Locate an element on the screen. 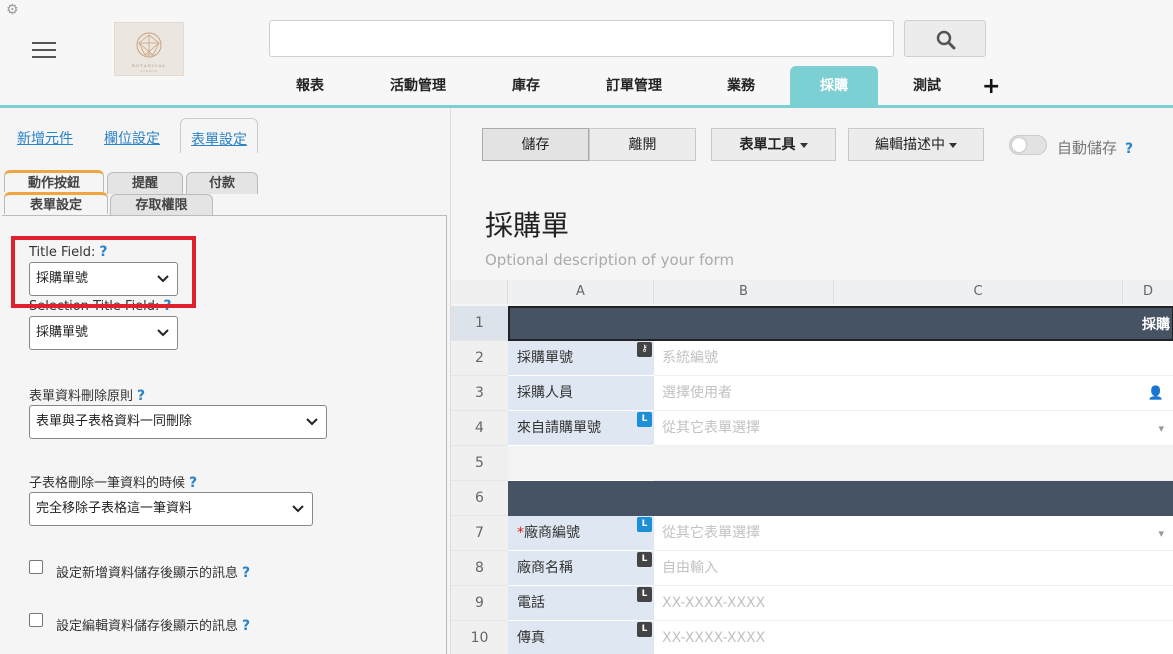 The image size is (1173, 654). logo-mark-icon is located at coordinates (149, 45).